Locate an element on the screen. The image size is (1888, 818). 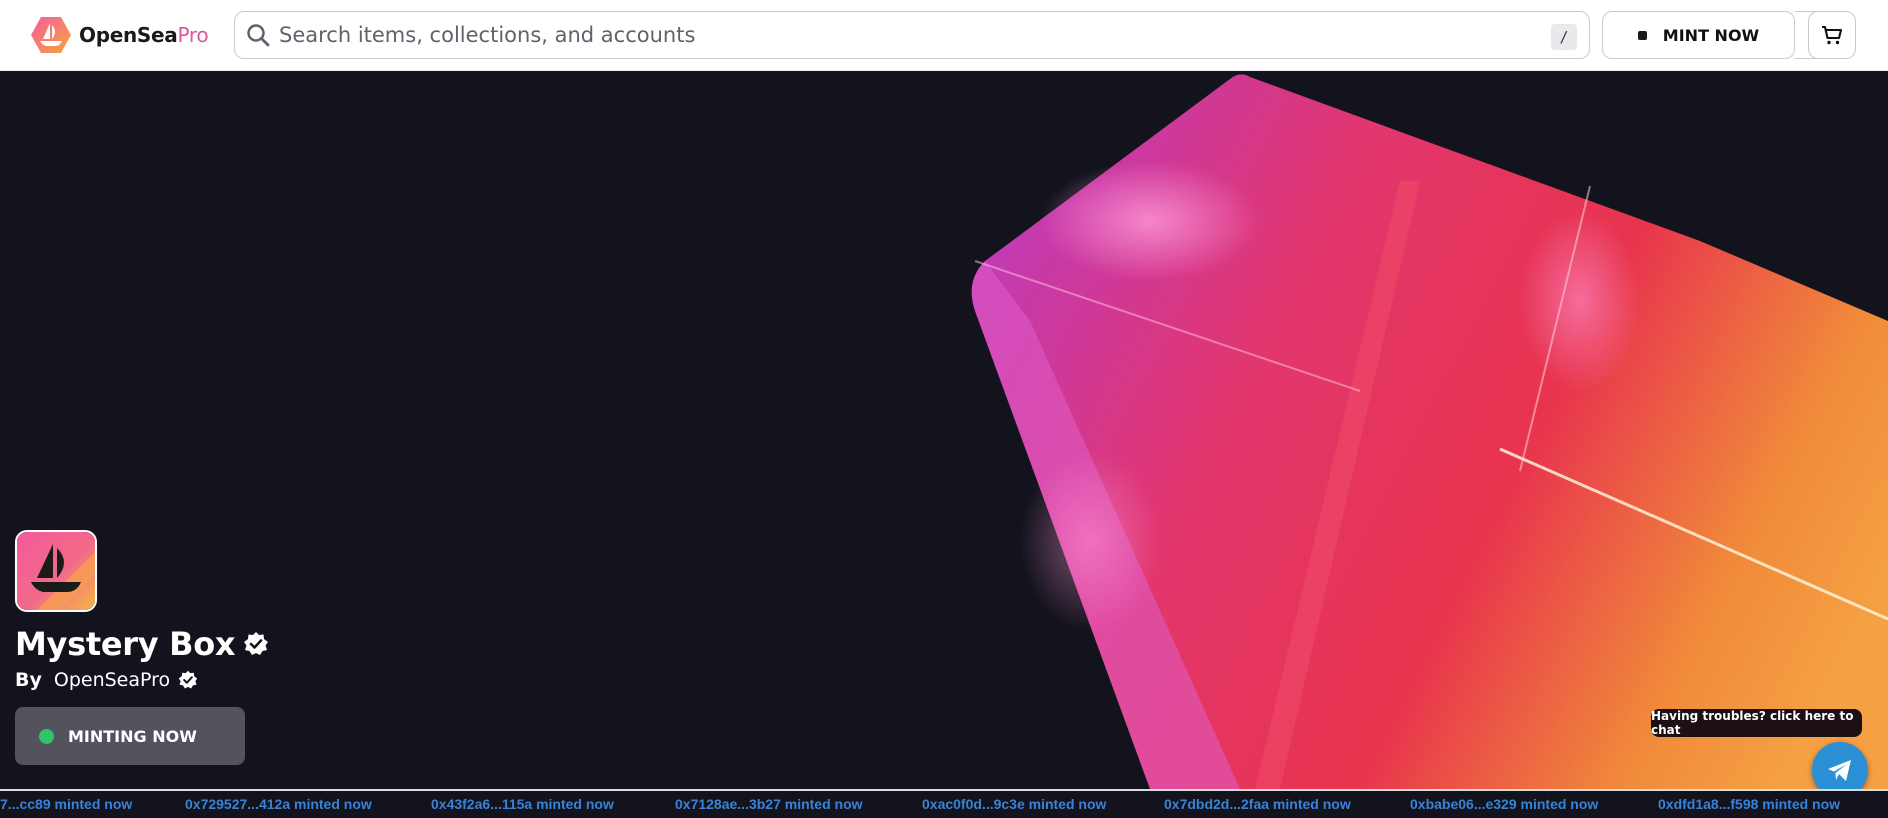
cart-button is located at coordinates (1832, 35).